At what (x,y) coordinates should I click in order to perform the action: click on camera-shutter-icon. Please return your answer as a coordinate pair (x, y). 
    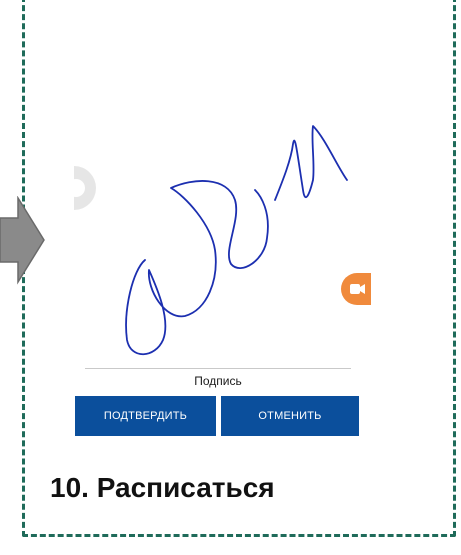
    Looking at the image, I should click on (82, 188).